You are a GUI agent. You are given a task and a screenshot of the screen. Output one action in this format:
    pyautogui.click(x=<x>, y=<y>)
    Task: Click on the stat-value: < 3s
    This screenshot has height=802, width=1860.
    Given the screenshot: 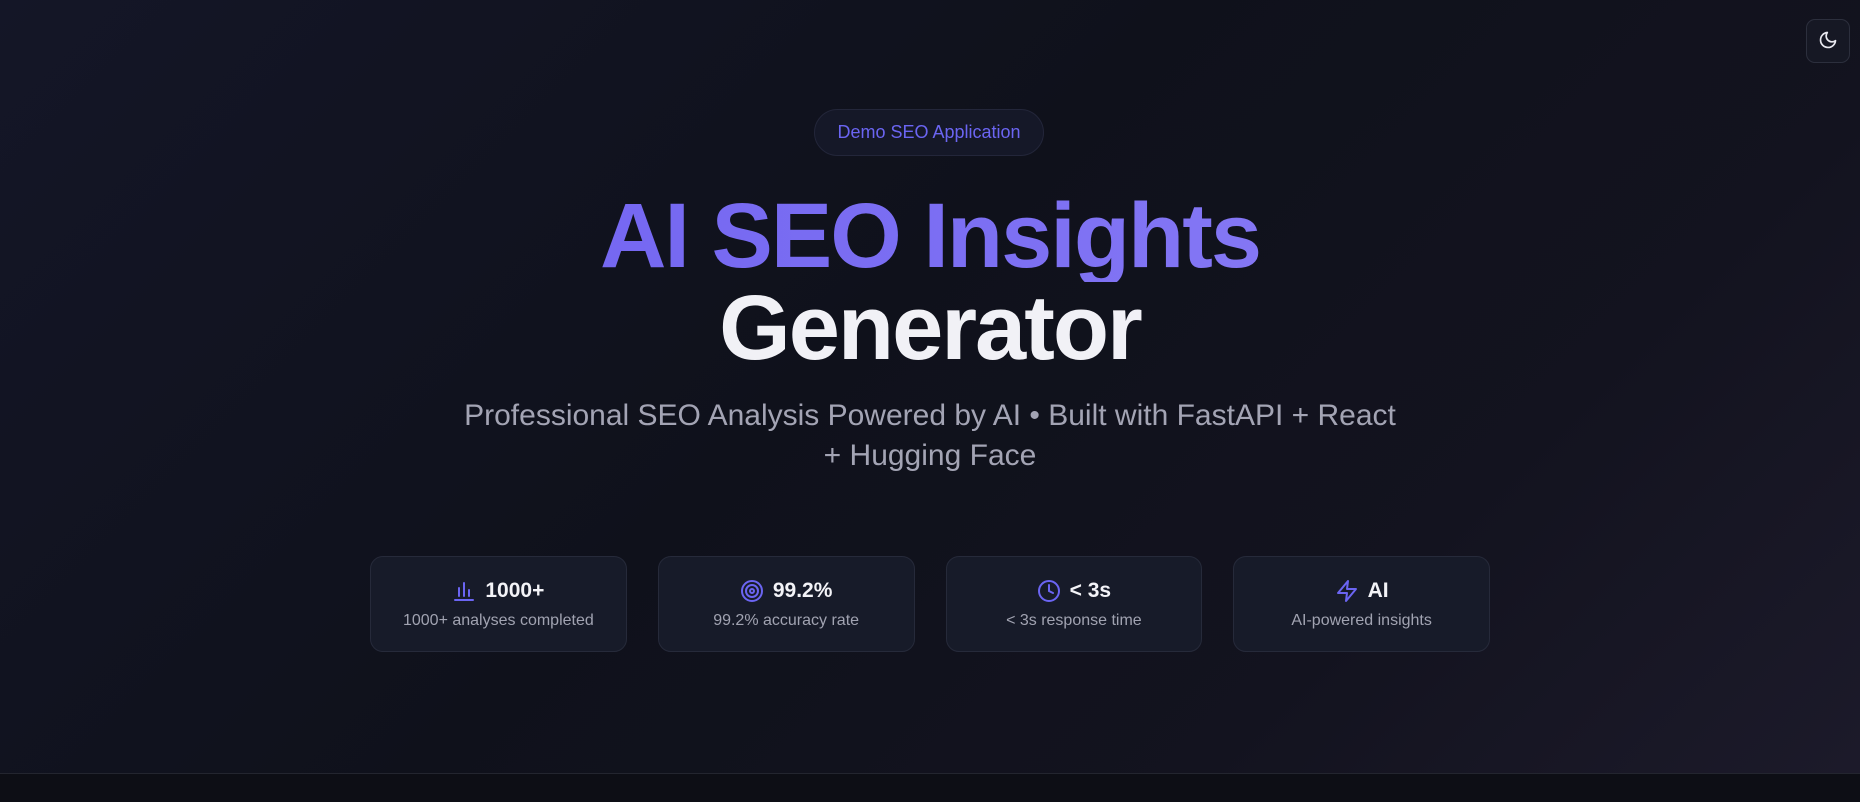 What is the action you would take?
    pyautogui.click(x=1090, y=590)
    